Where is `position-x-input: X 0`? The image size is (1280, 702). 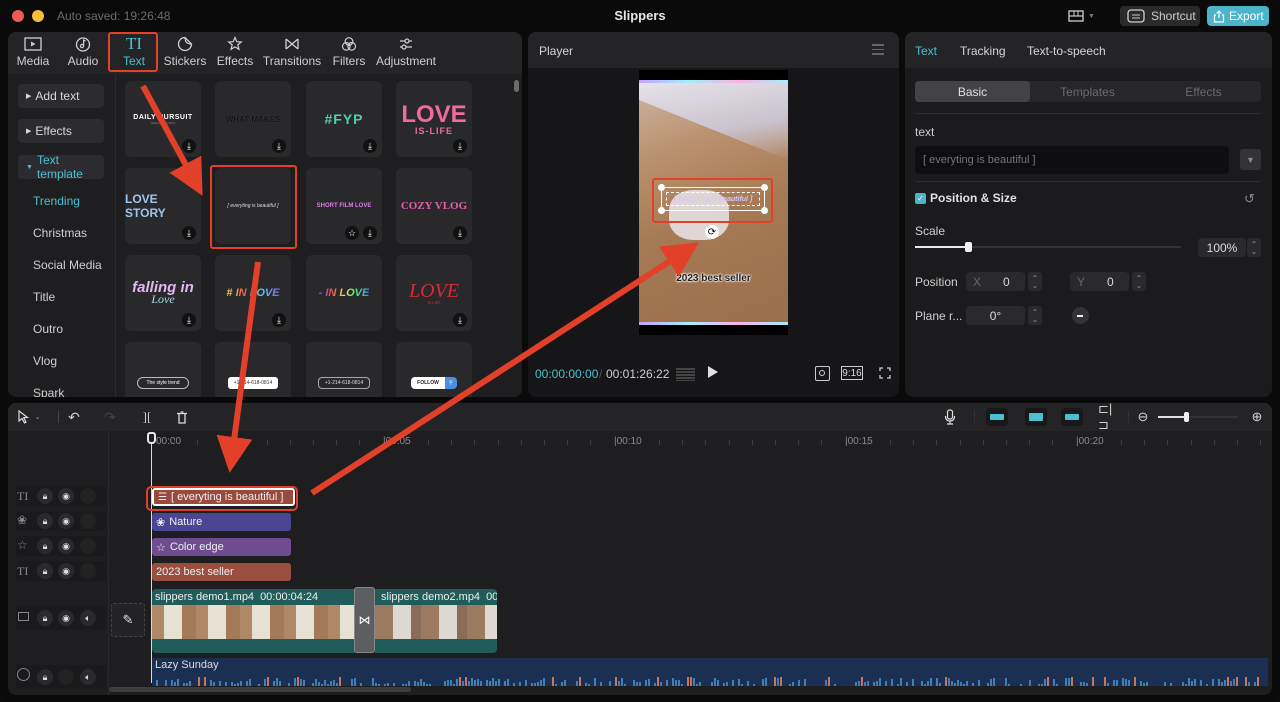 position-x-input: X 0 is located at coordinates (995, 281).